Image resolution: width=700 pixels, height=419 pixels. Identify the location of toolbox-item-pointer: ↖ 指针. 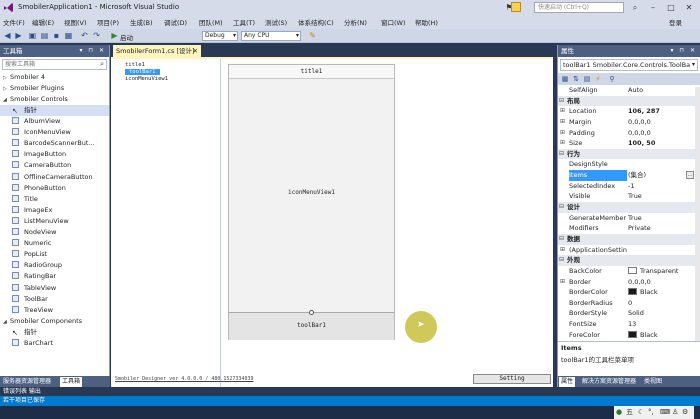
(54, 332).